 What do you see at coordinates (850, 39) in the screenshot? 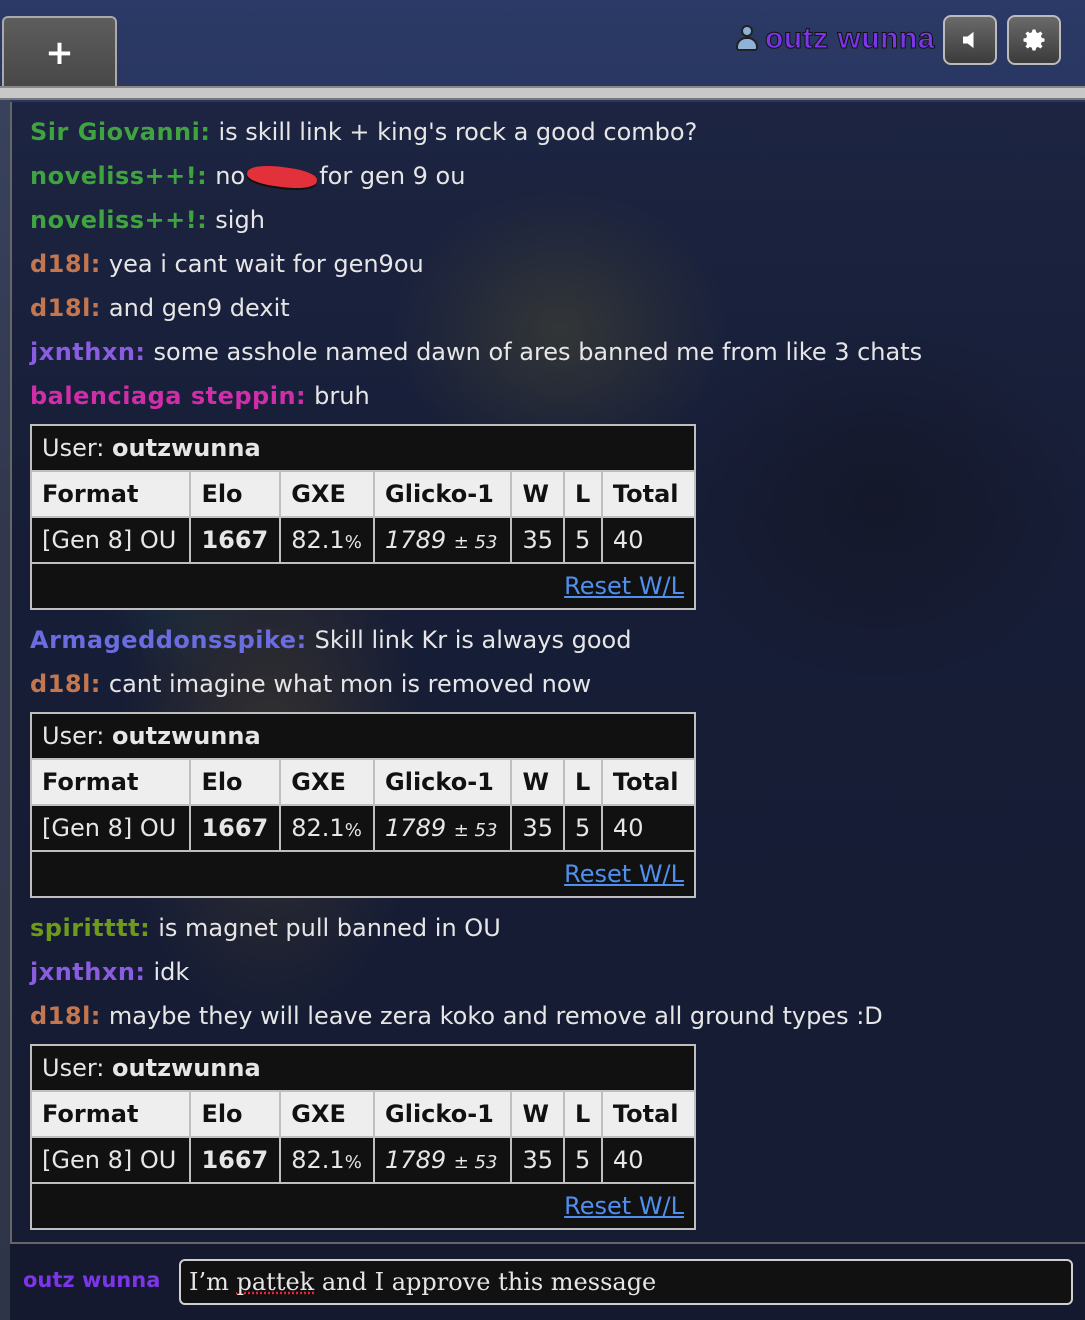
I see `current-username: outz wunna` at bounding box center [850, 39].